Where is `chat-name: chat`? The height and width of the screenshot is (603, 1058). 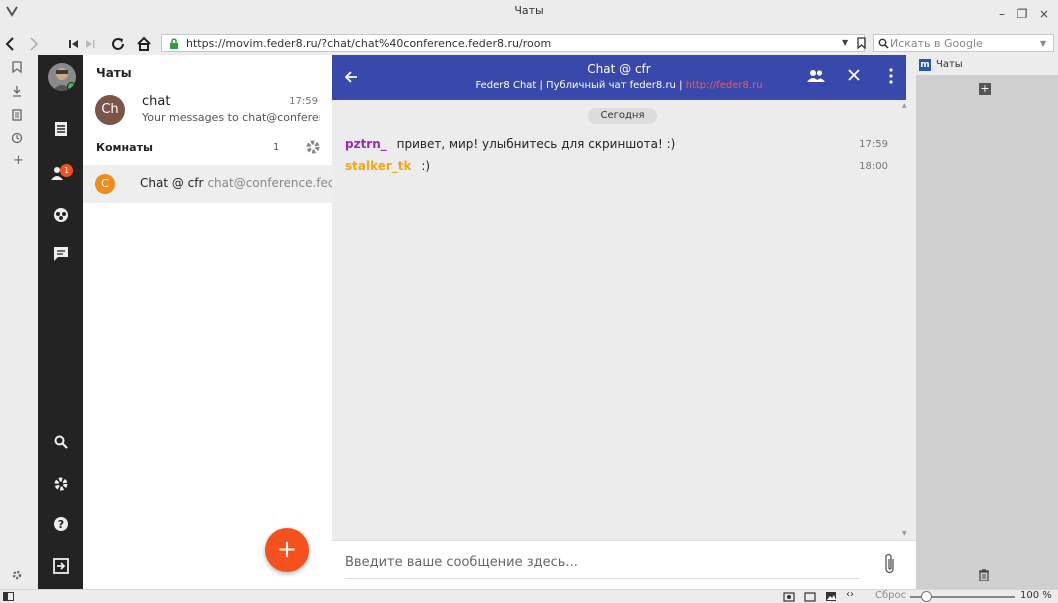
chat-name: chat is located at coordinates (156, 101).